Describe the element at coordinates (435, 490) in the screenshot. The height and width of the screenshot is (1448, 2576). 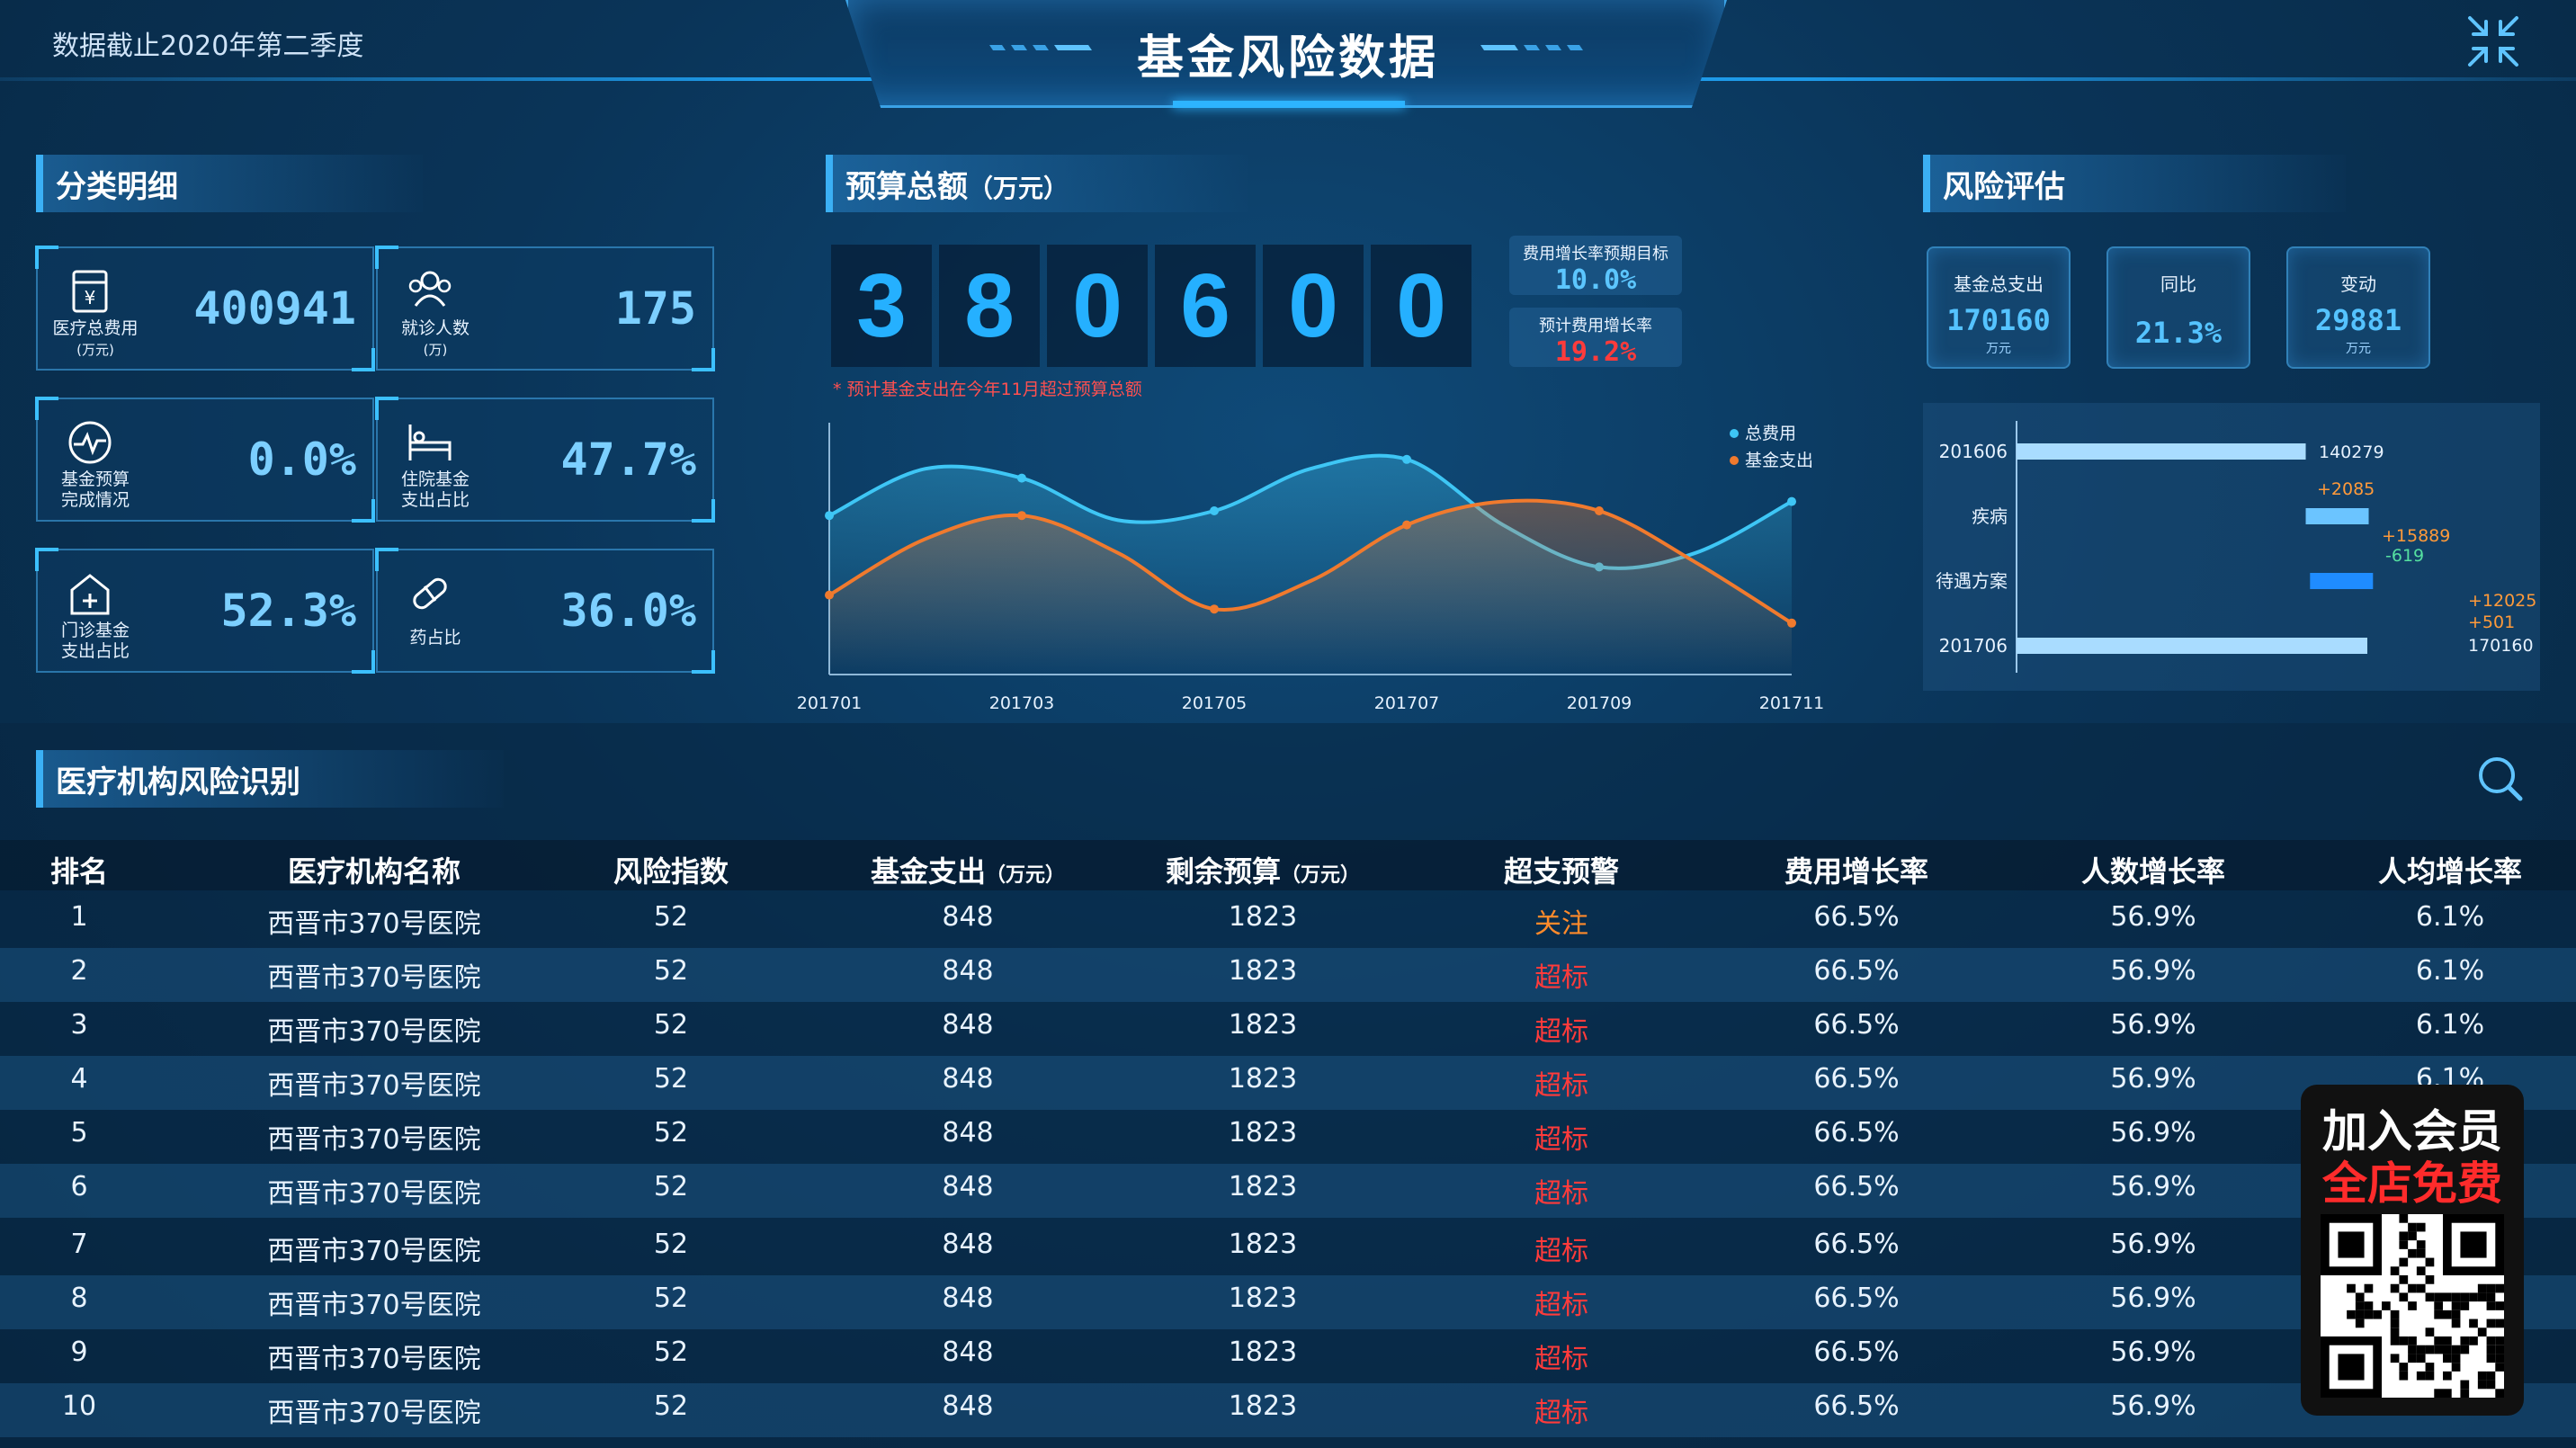
I see `card-label: 住院基金 支出占比` at that location.